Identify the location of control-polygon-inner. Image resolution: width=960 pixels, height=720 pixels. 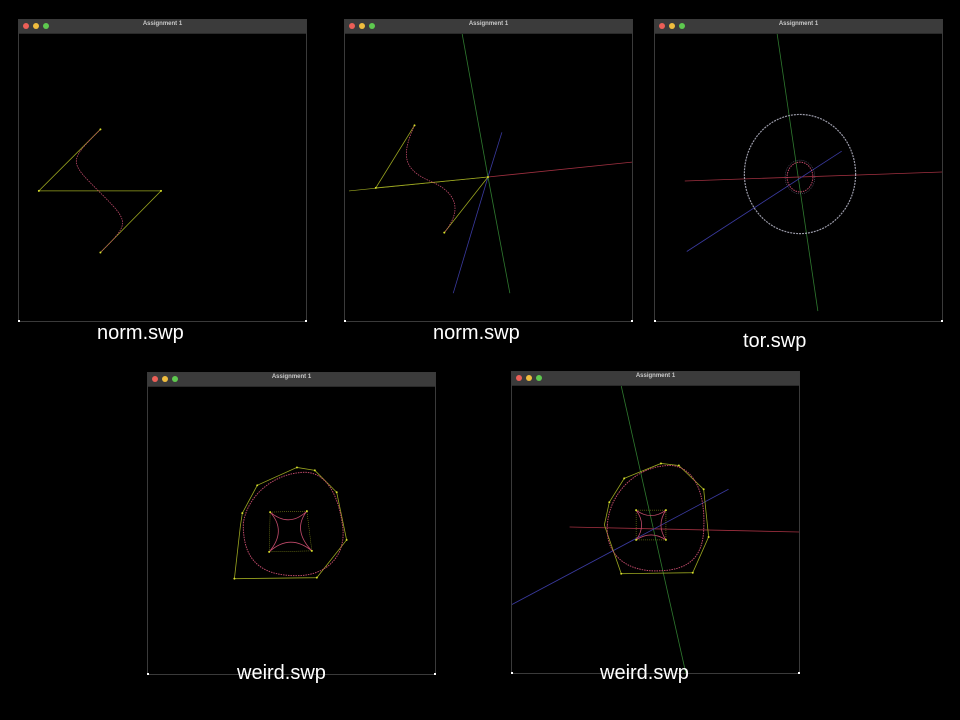
(290, 531).